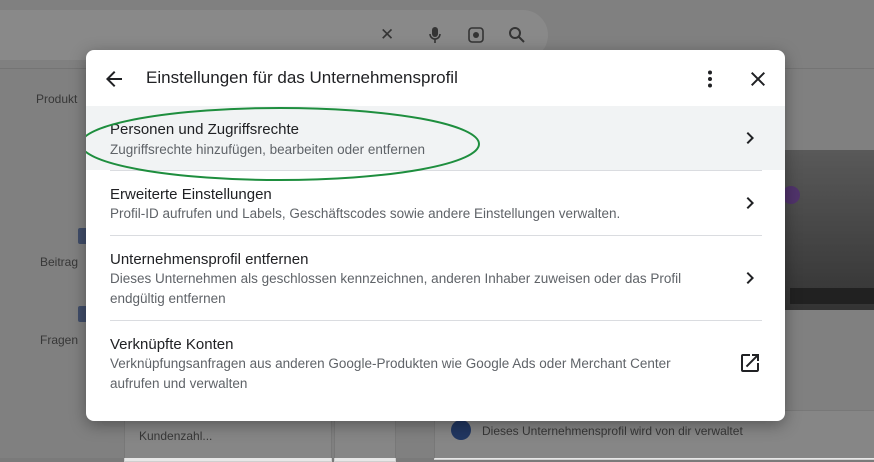 The image size is (874, 462). I want to click on dialog-header: Einstellungen für das Unternehmensprofil, so click(435, 78).